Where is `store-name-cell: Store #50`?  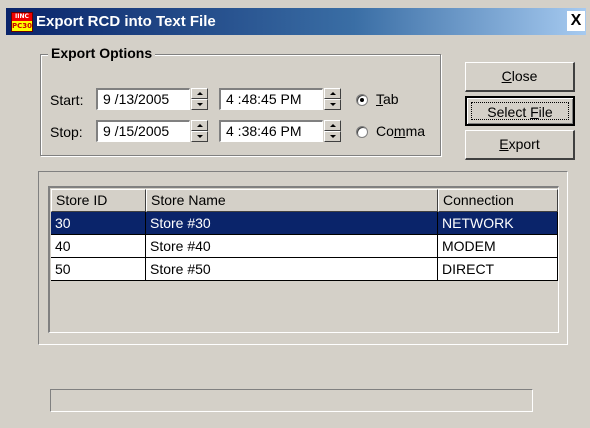
store-name-cell: Store #50 is located at coordinates (292, 269).